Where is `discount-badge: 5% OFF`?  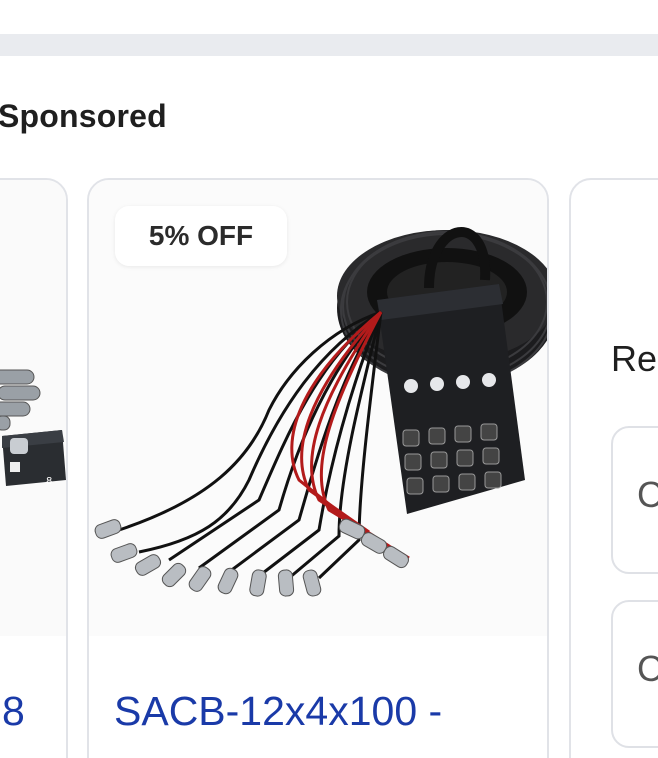 discount-badge: 5% OFF is located at coordinates (201, 236).